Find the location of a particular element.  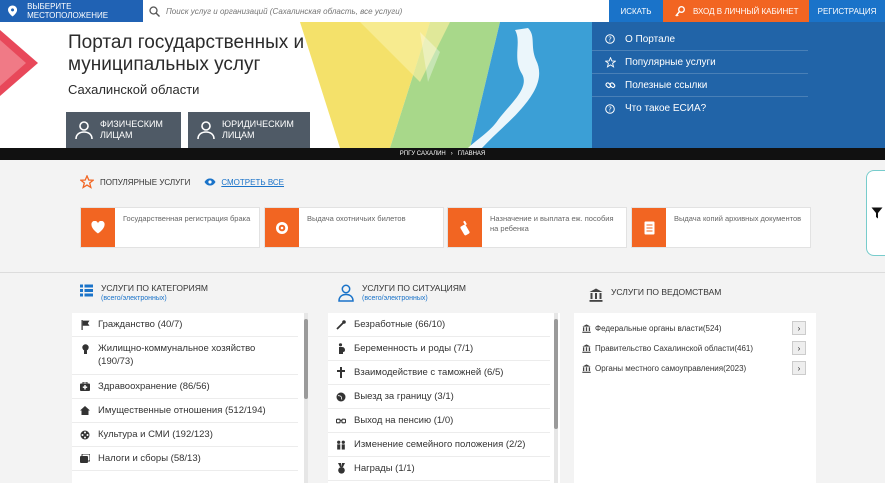

category-item: Налоги и сборы (58/13) is located at coordinates (185, 459).